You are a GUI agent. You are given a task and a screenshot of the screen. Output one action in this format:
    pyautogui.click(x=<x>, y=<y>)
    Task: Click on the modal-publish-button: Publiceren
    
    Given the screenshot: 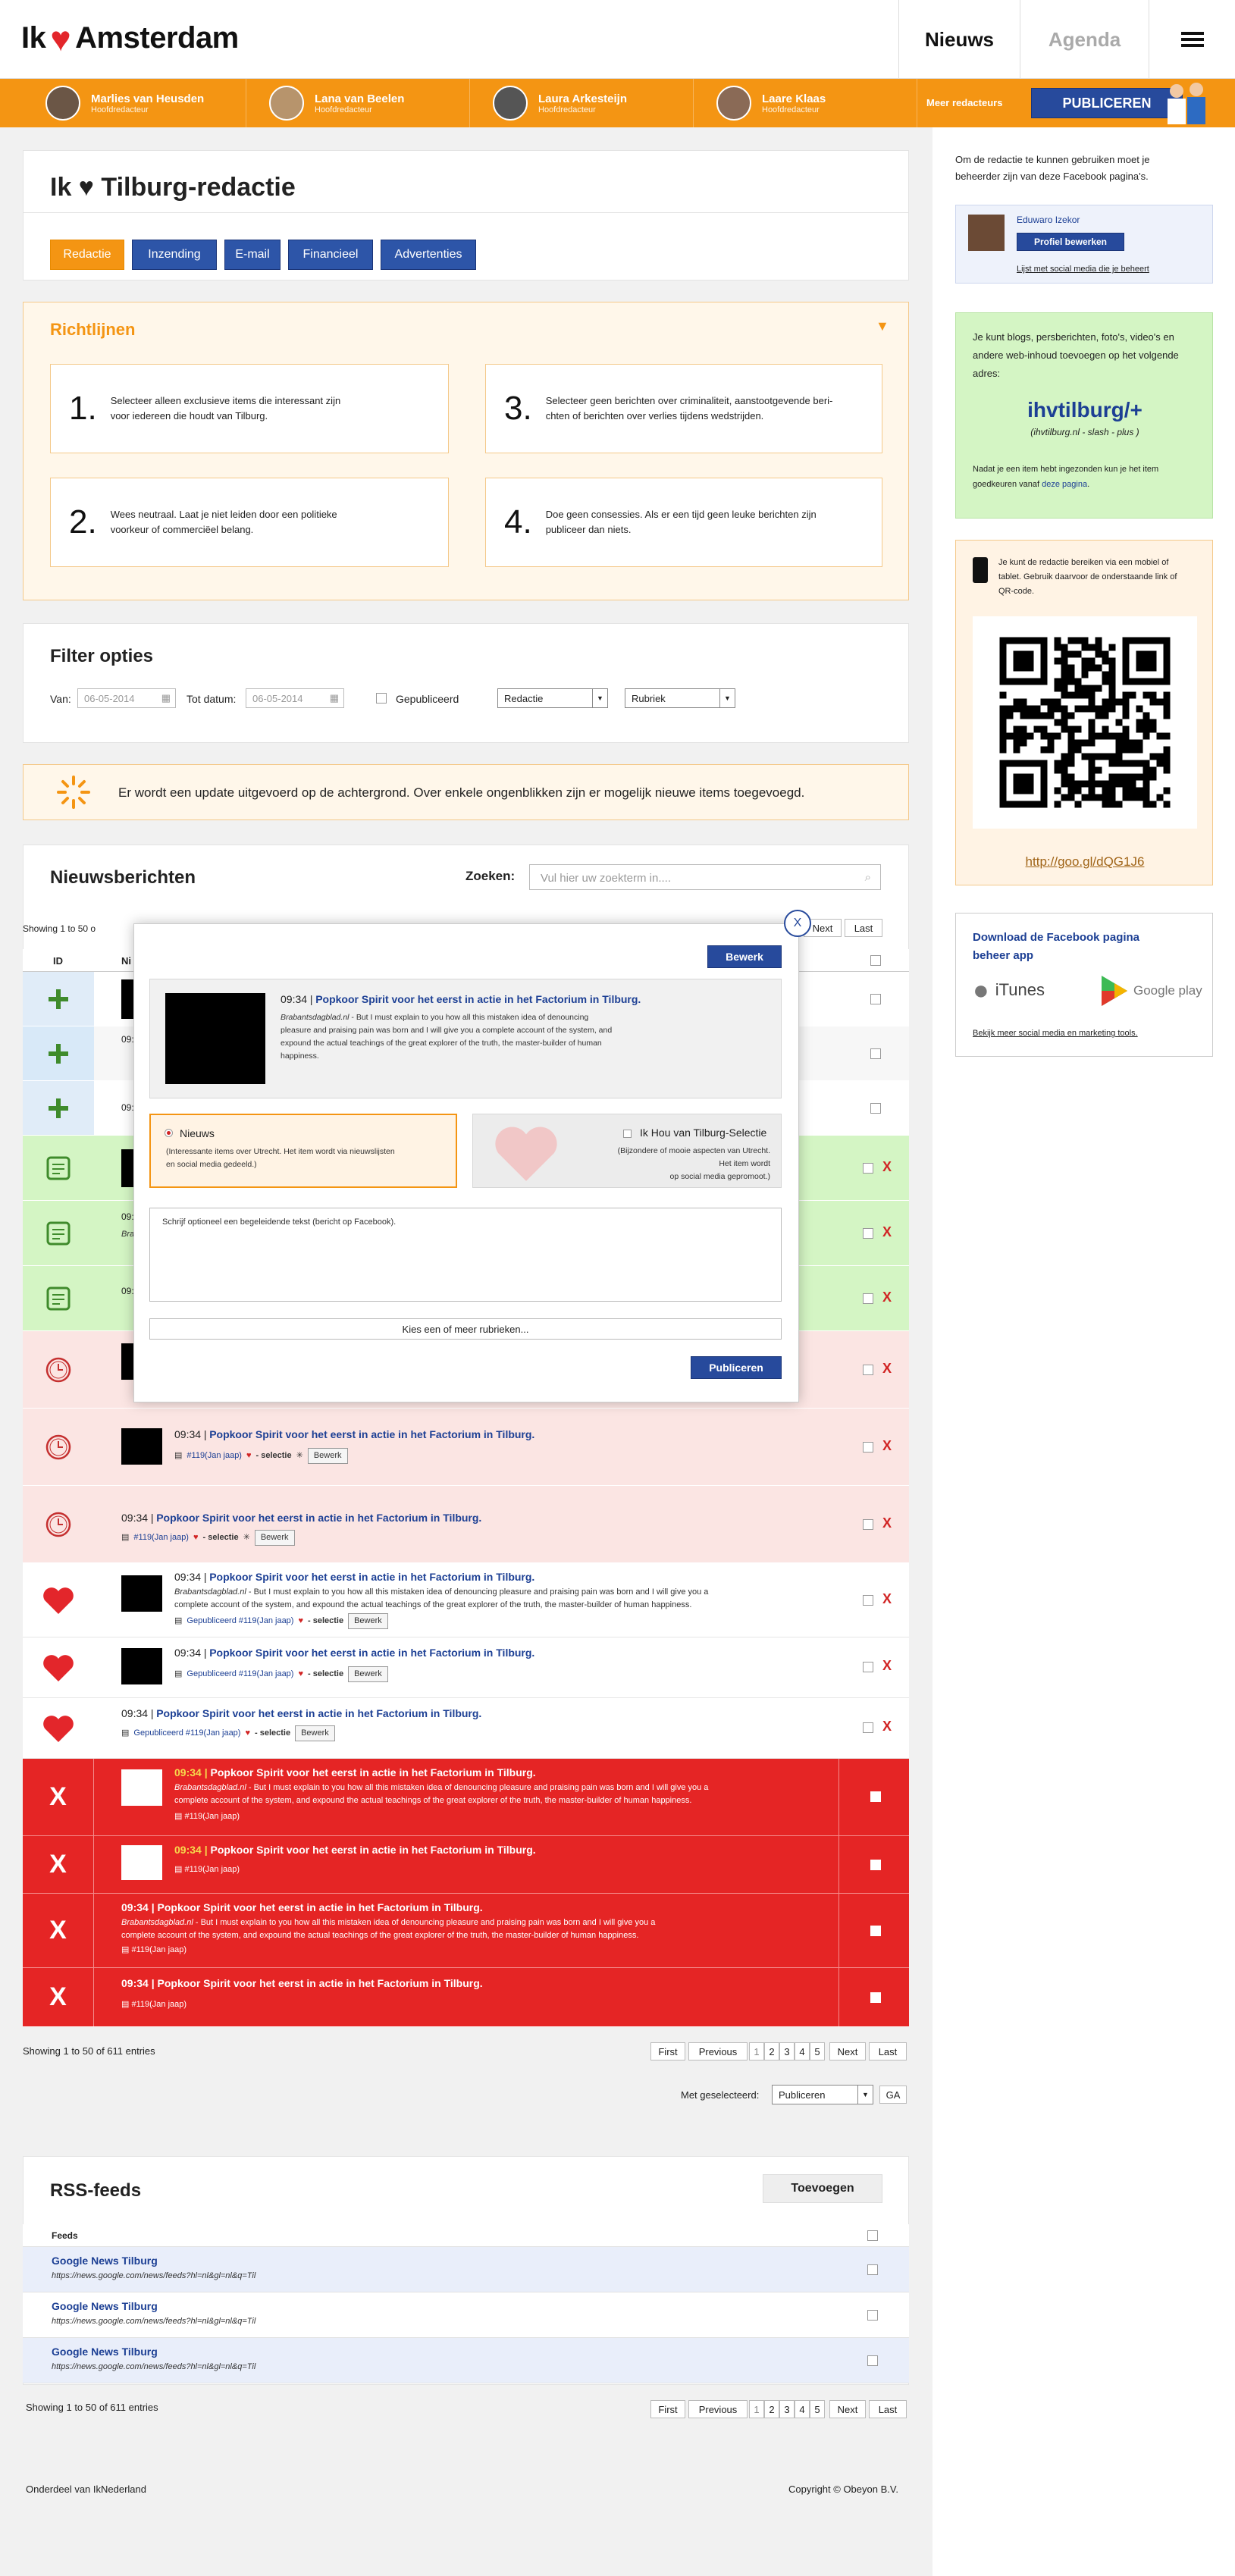 What is the action you would take?
    pyautogui.click(x=736, y=1368)
    